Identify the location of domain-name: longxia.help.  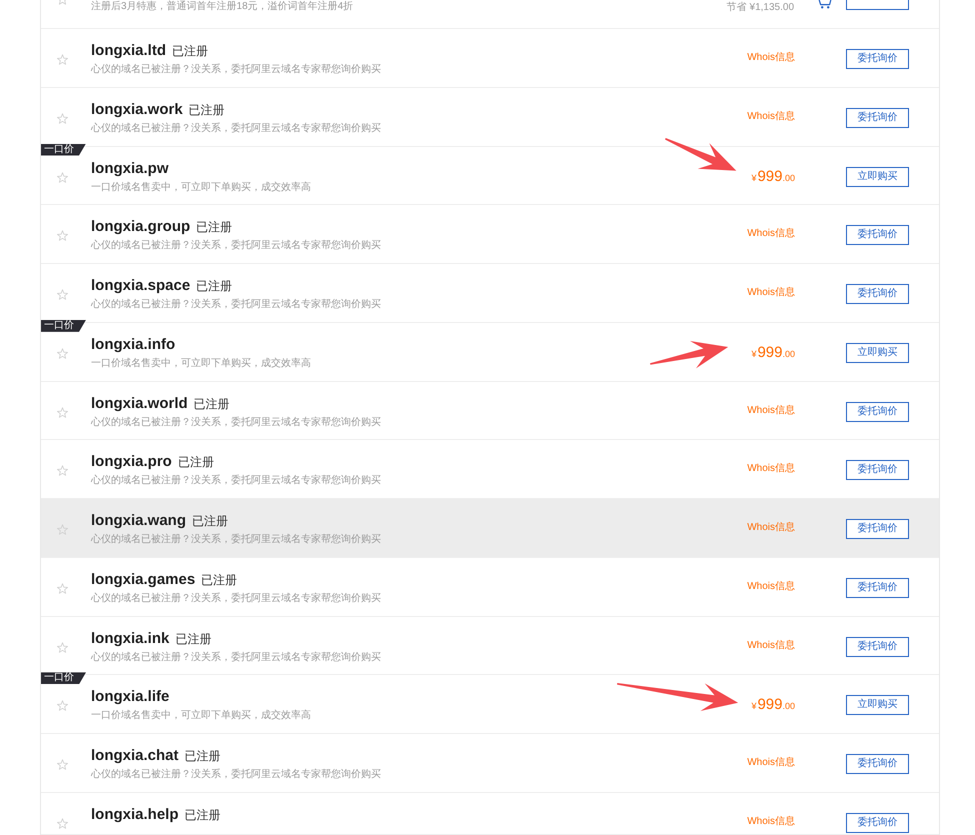
(135, 815).